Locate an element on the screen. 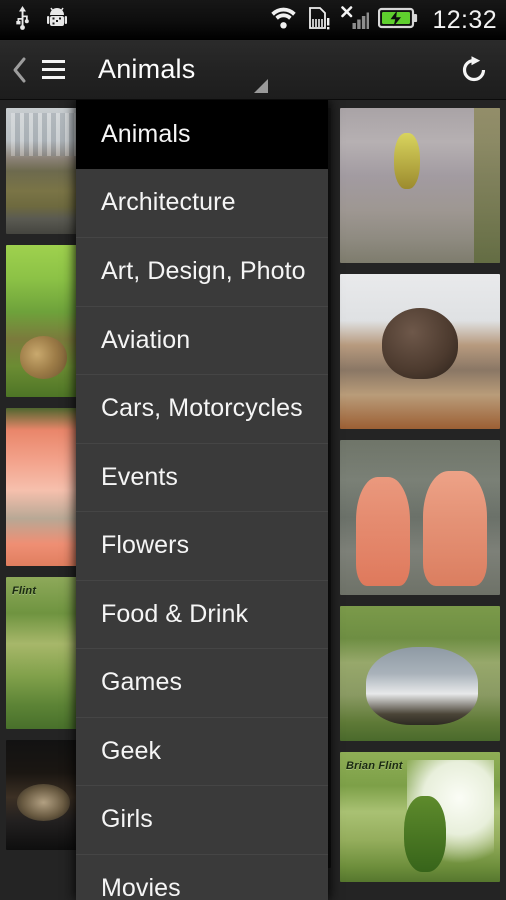  sd-card-alert-icon is located at coordinates (319, 20).